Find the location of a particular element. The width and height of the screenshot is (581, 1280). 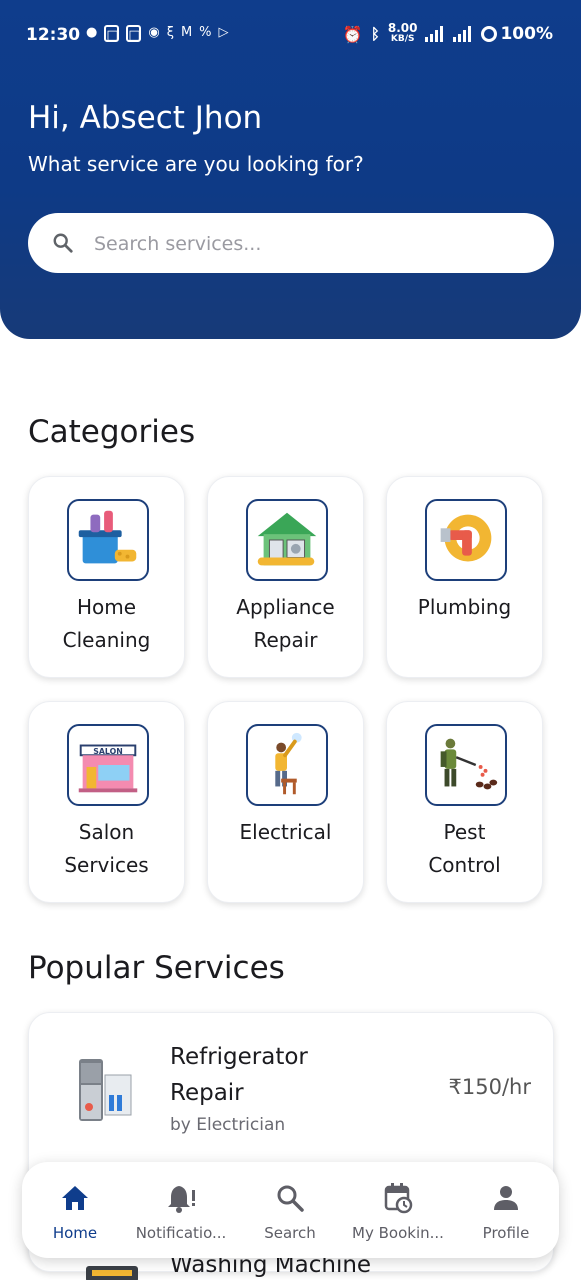

home-icon is located at coordinates (75, 1198).